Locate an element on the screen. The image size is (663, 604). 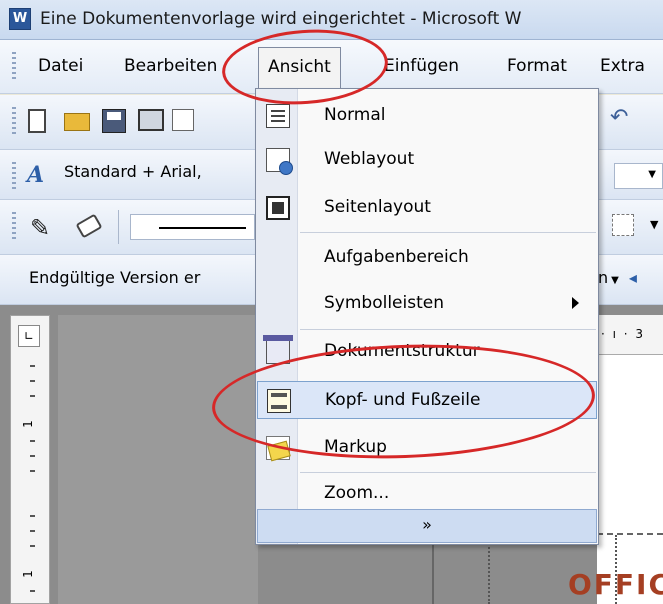
tab-selector-icon: ∟ is located at coordinates (29, 336).